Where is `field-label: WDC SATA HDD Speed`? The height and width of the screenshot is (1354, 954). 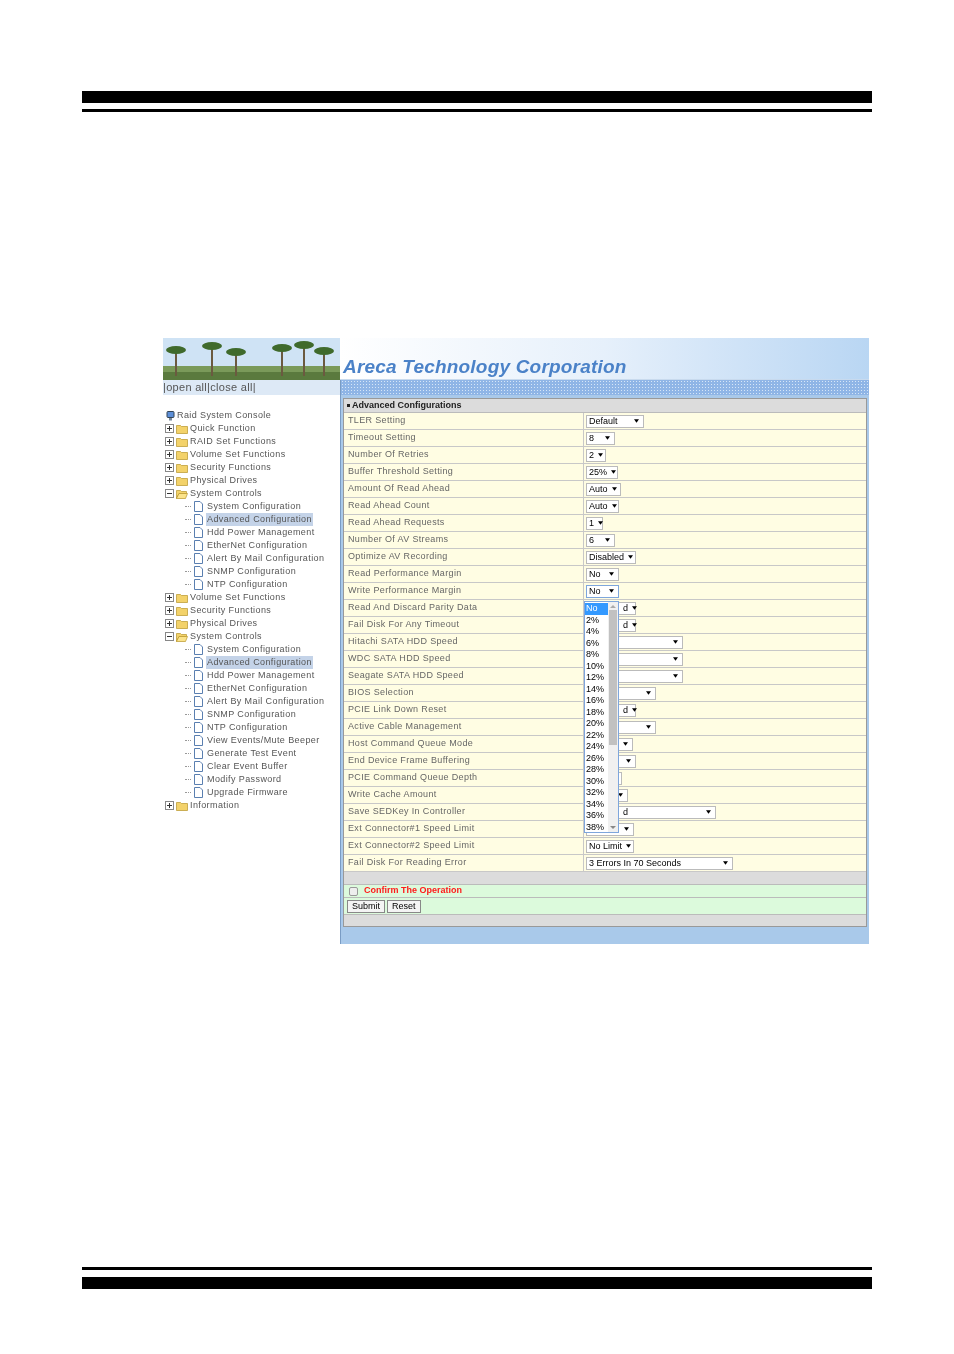 field-label: WDC SATA HDD Speed is located at coordinates (399, 659).